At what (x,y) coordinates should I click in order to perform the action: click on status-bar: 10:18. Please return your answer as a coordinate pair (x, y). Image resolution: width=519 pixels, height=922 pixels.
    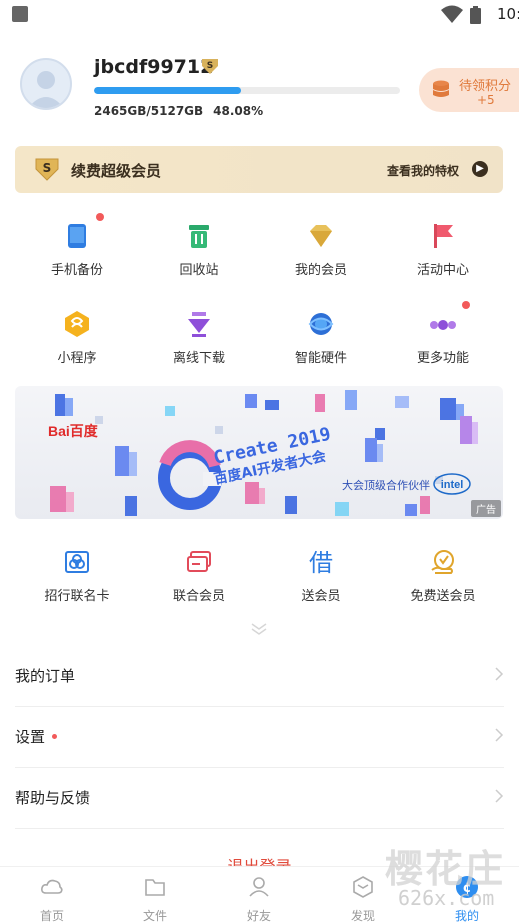
    Looking at the image, I should click on (259, 15).